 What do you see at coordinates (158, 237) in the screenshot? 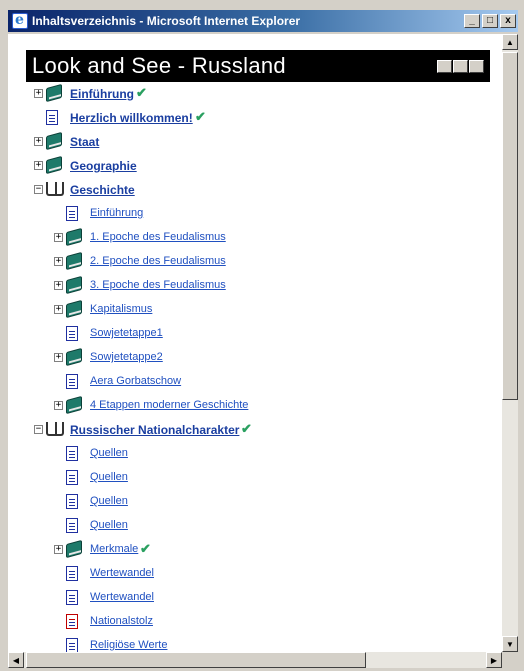
I see `tree-node-link: 1. Epoche des Feudalismus` at bounding box center [158, 237].